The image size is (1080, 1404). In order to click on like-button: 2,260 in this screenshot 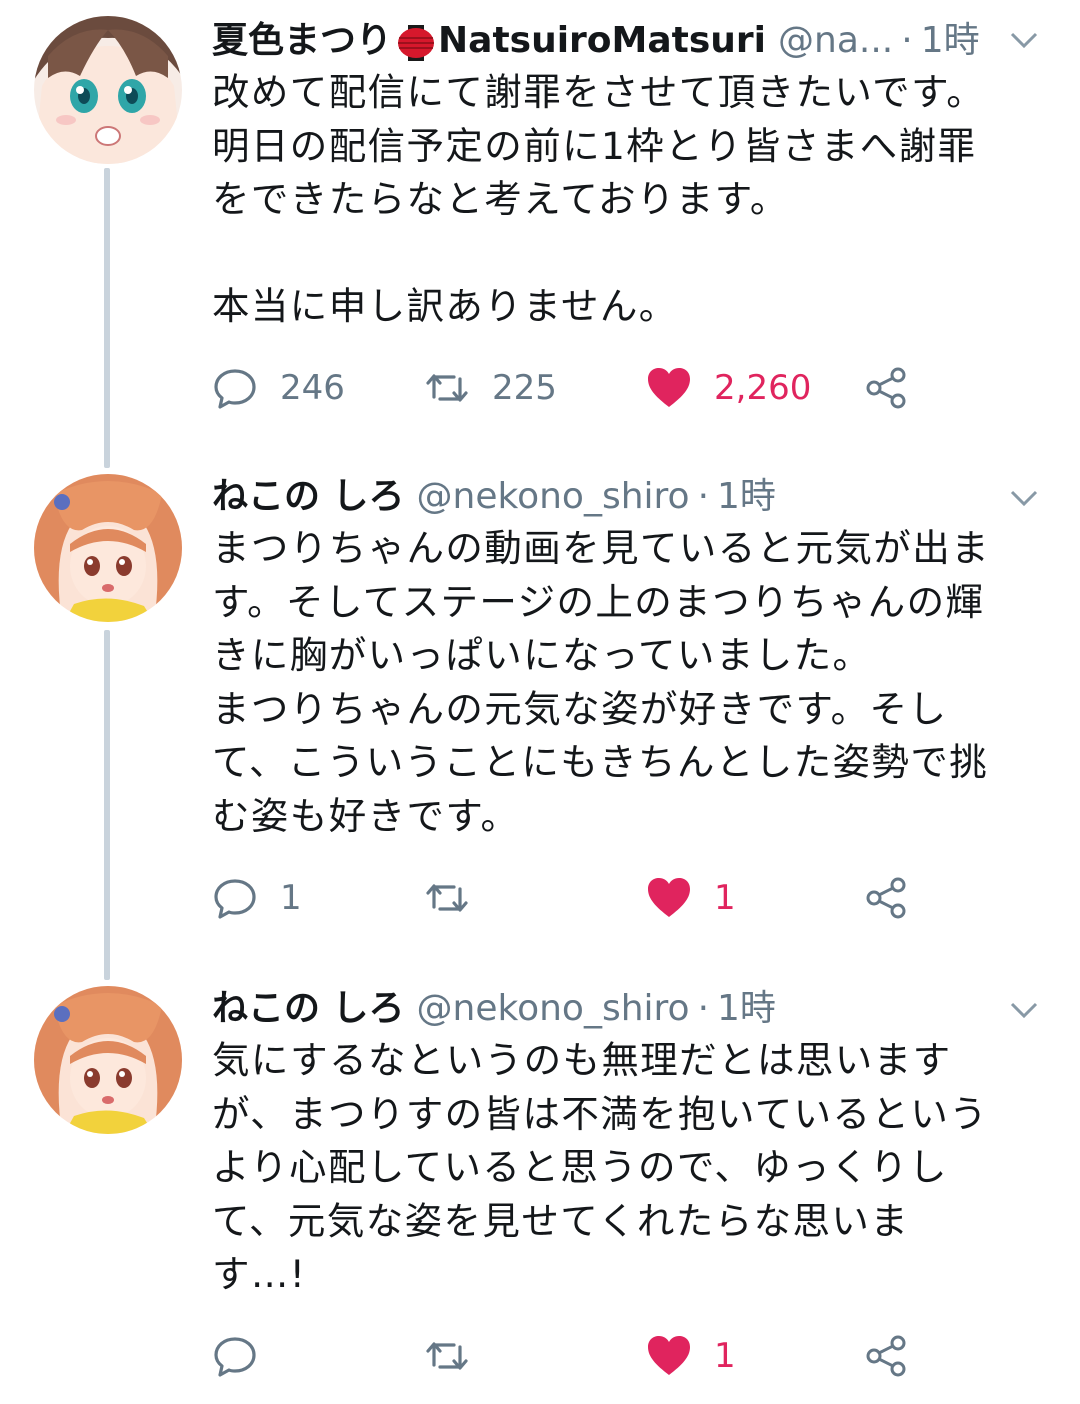, I will do `click(728, 388)`.